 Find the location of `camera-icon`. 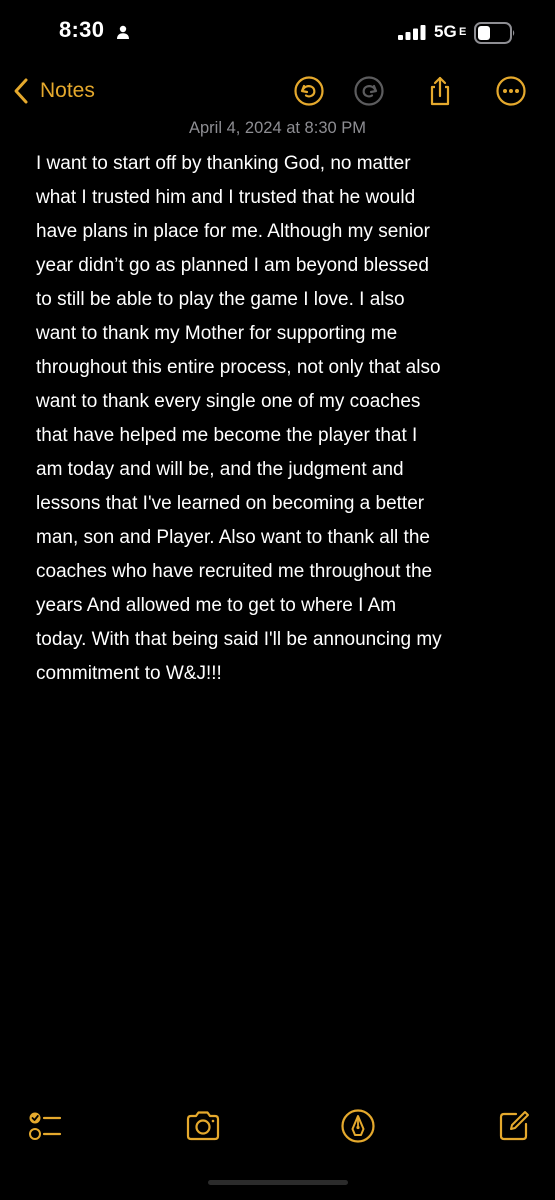

camera-icon is located at coordinates (203, 1126).